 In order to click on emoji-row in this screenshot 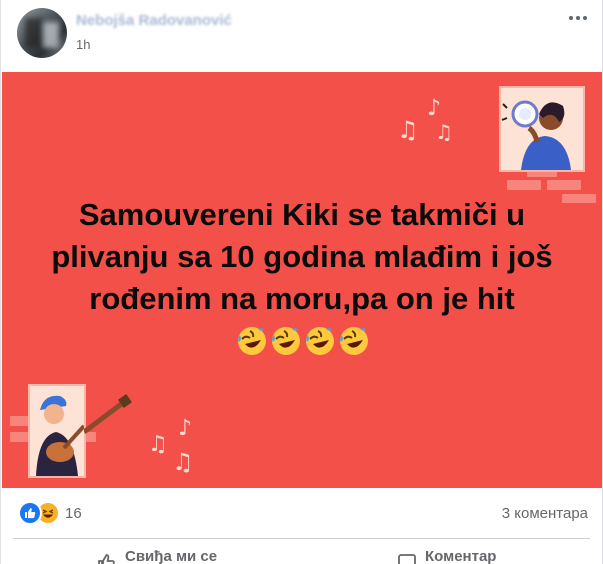, I will do `click(302, 346)`.